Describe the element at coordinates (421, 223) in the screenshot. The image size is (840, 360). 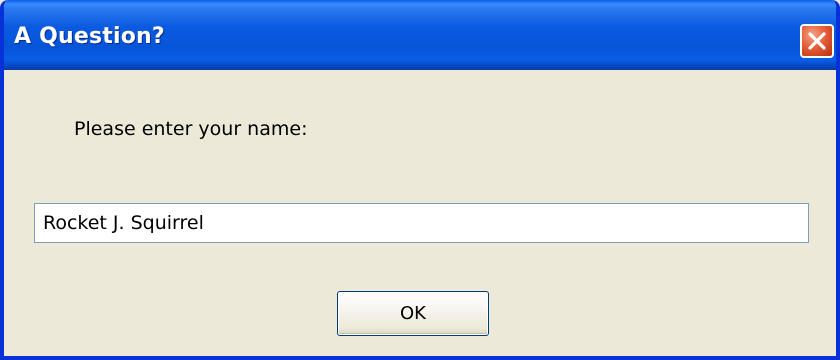
I see `name-input` at that location.